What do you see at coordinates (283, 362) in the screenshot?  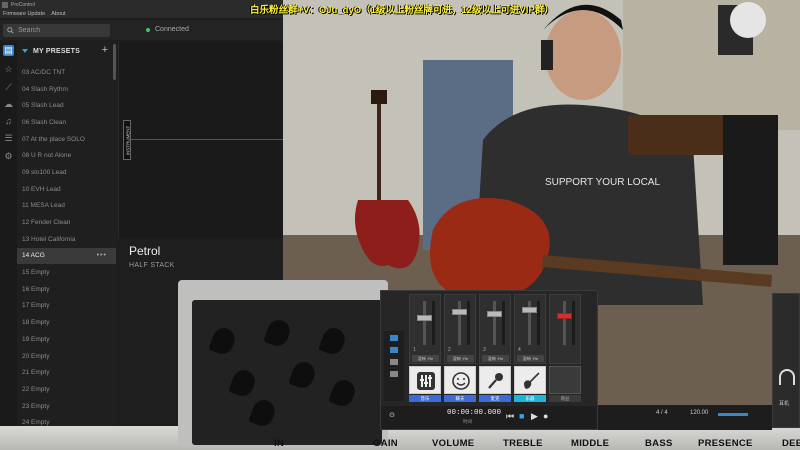 I see `amp-cabinet-graphic` at bounding box center [283, 362].